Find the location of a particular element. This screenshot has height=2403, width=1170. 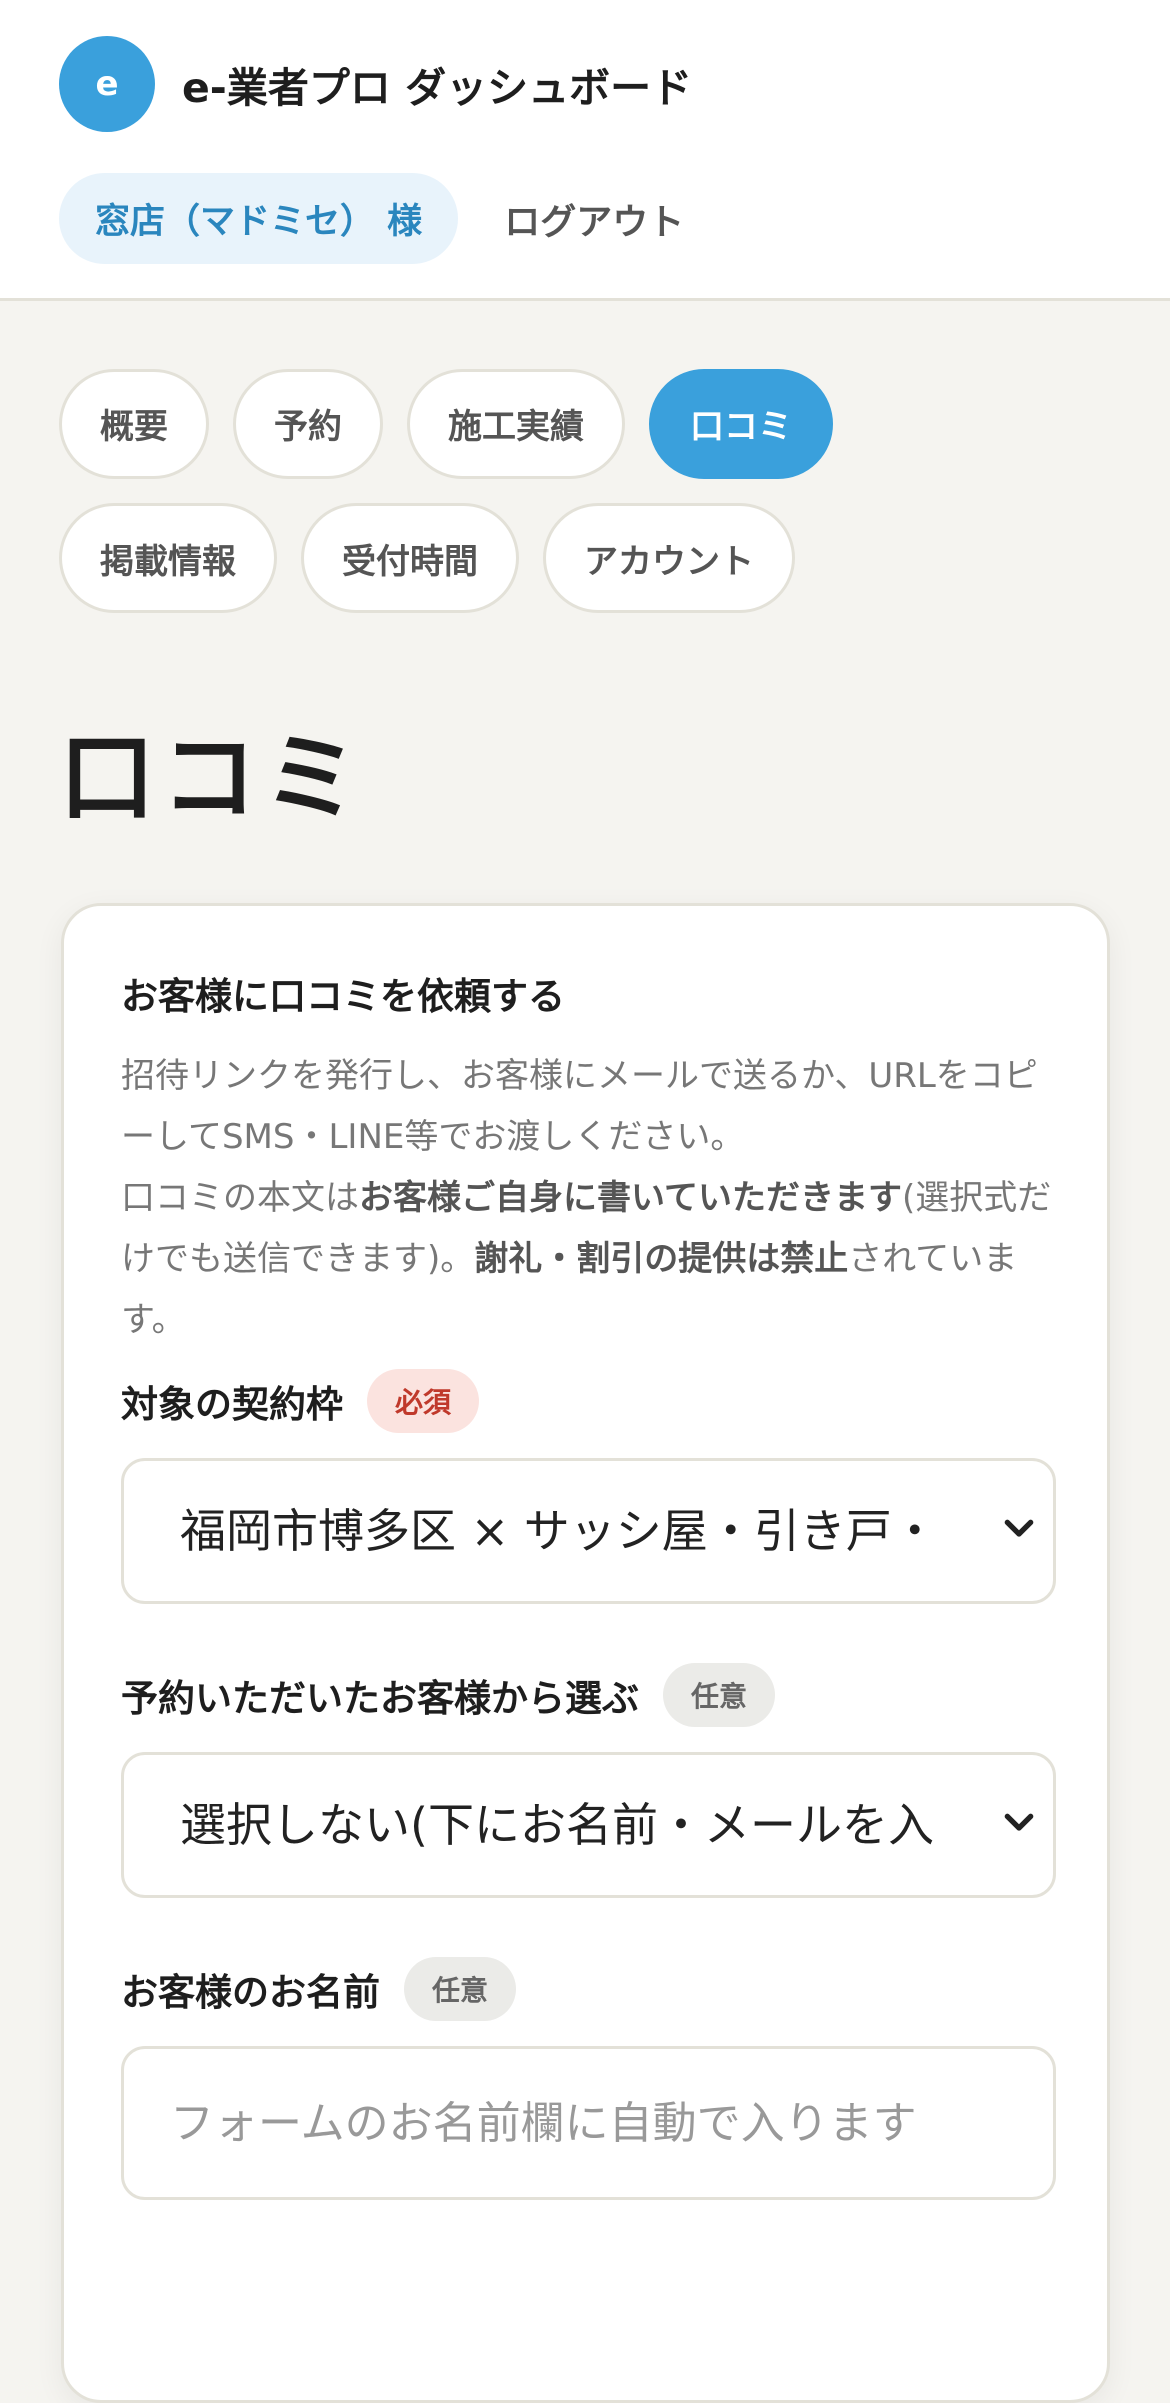

brand: e e-業者プロ ダッシュボード is located at coordinates (375, 84).